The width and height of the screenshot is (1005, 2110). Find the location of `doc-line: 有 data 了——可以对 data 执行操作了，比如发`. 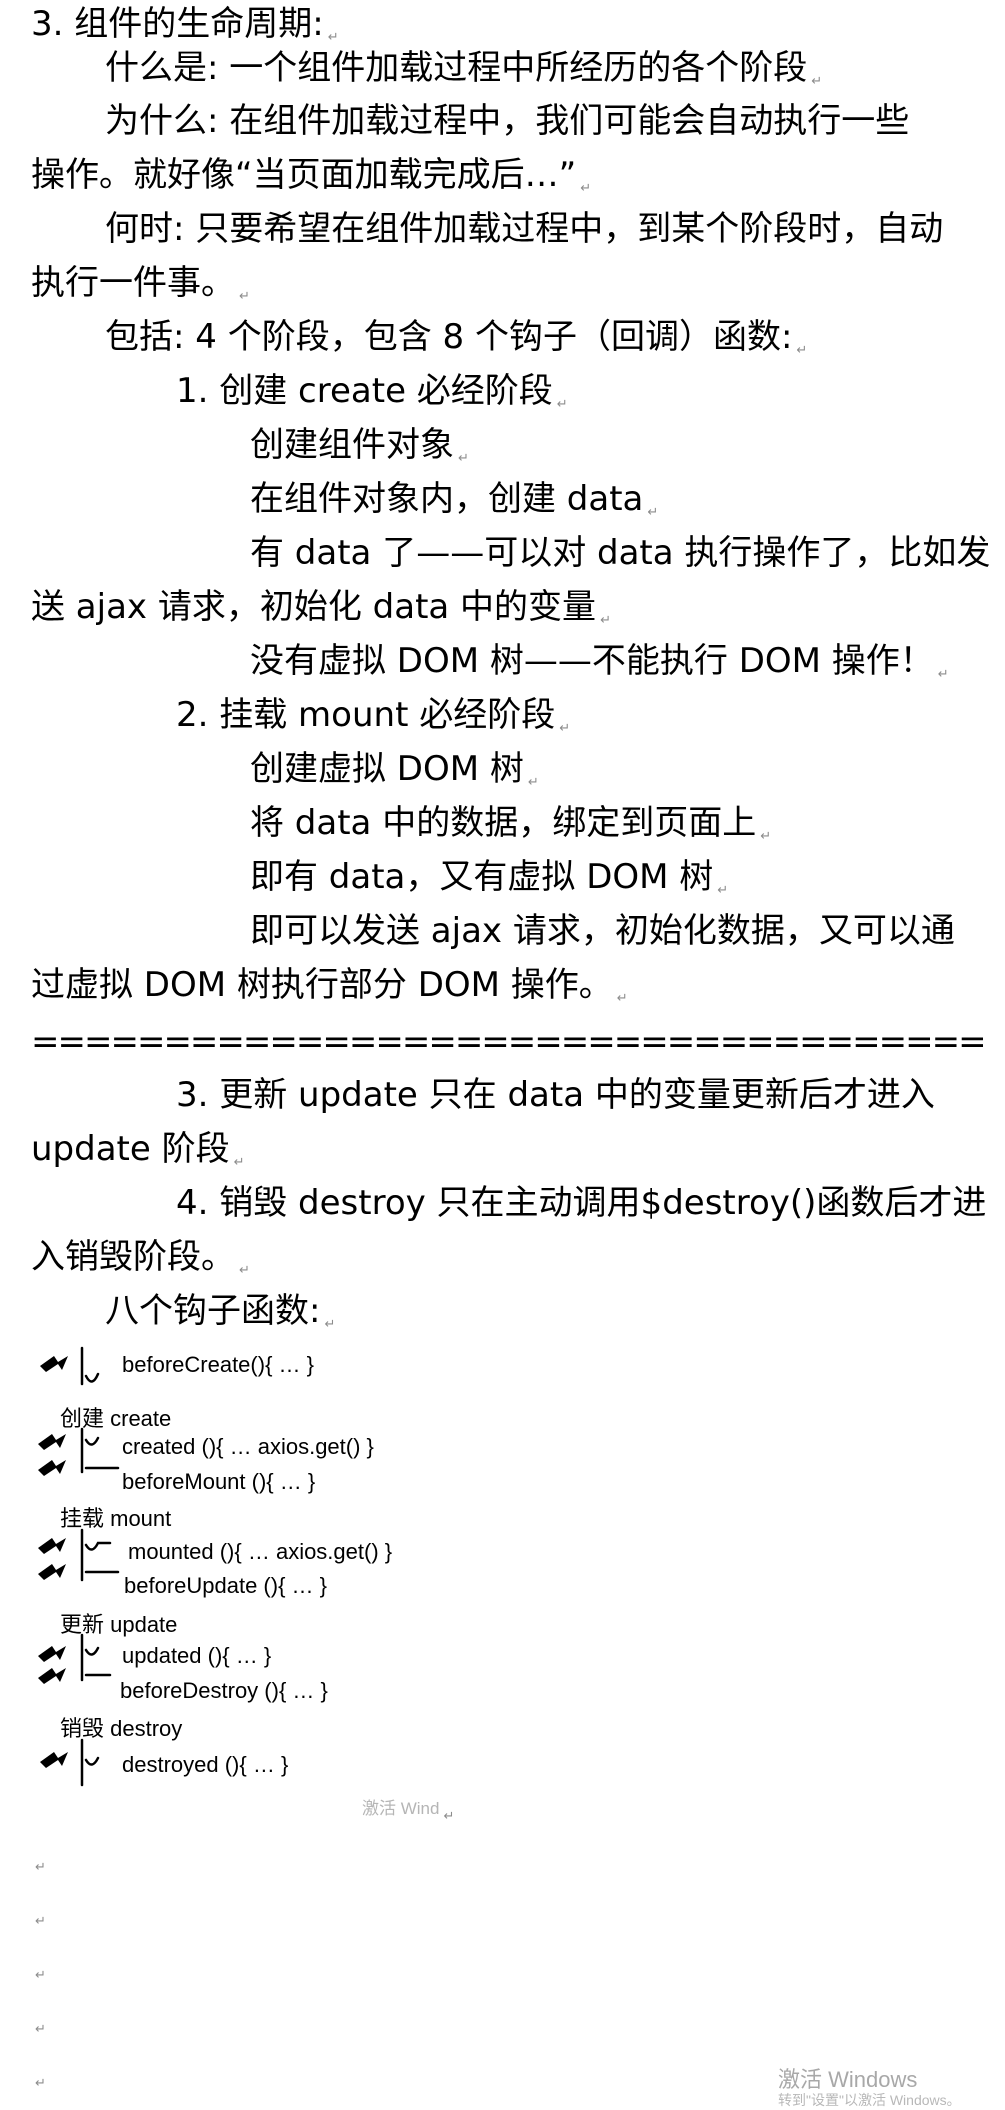

doc-line: 有 data 了——可以对 data 执行操作了，比如发 is located at coordinates (620, 553).